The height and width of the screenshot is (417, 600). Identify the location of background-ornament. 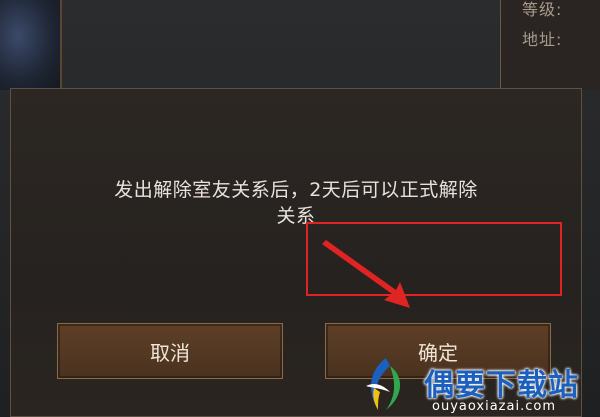
(31, 45).